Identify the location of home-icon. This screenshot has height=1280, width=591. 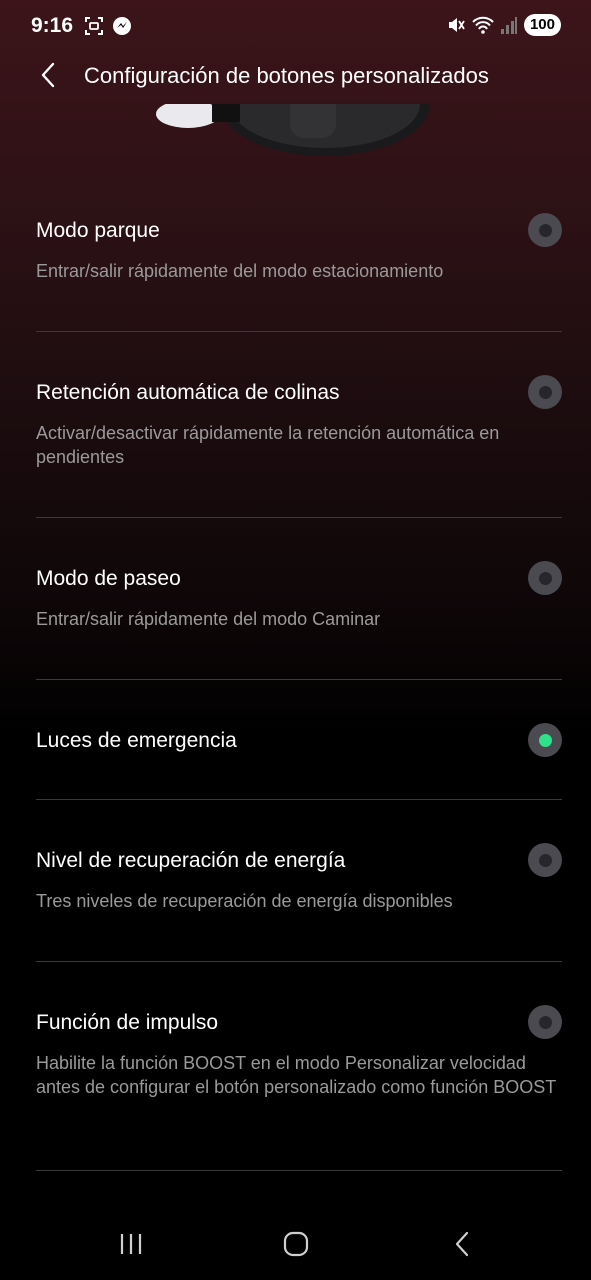
(296, 1244).